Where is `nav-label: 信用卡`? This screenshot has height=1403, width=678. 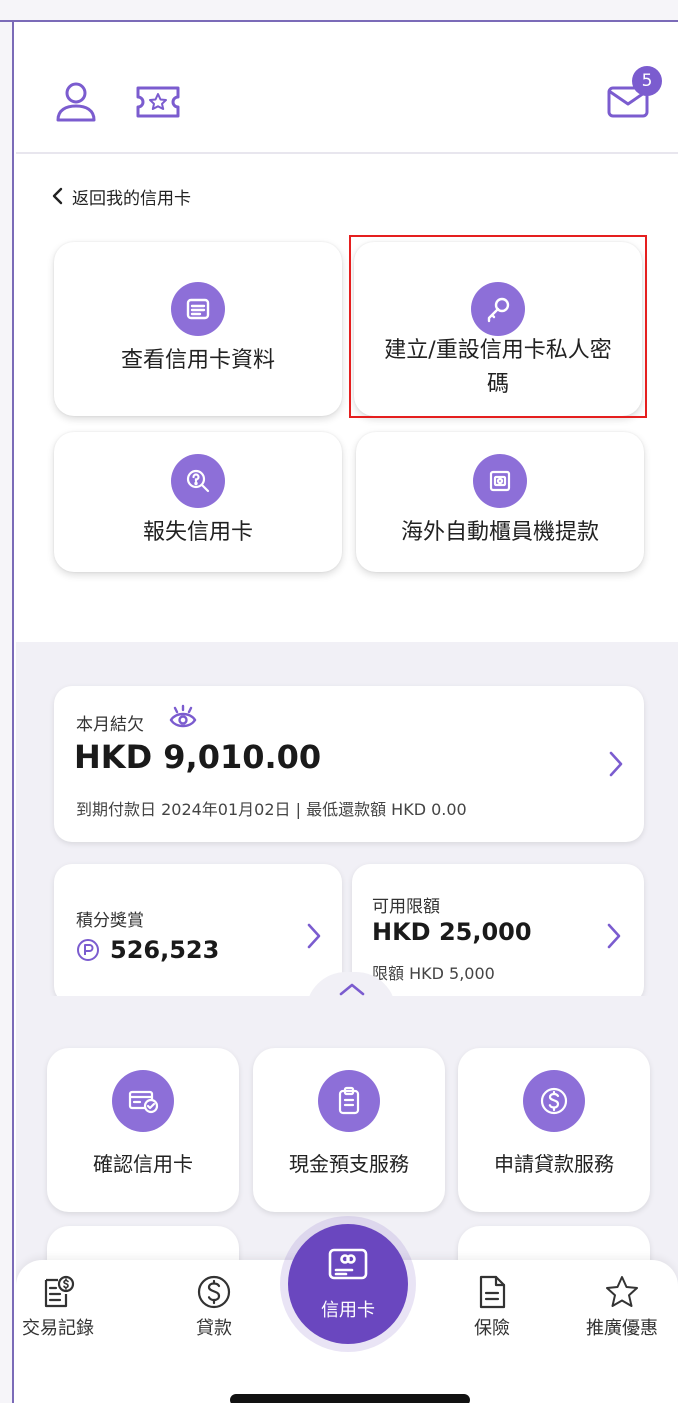 nav-label: 信用卡 is located at coordinates (348, 1310).